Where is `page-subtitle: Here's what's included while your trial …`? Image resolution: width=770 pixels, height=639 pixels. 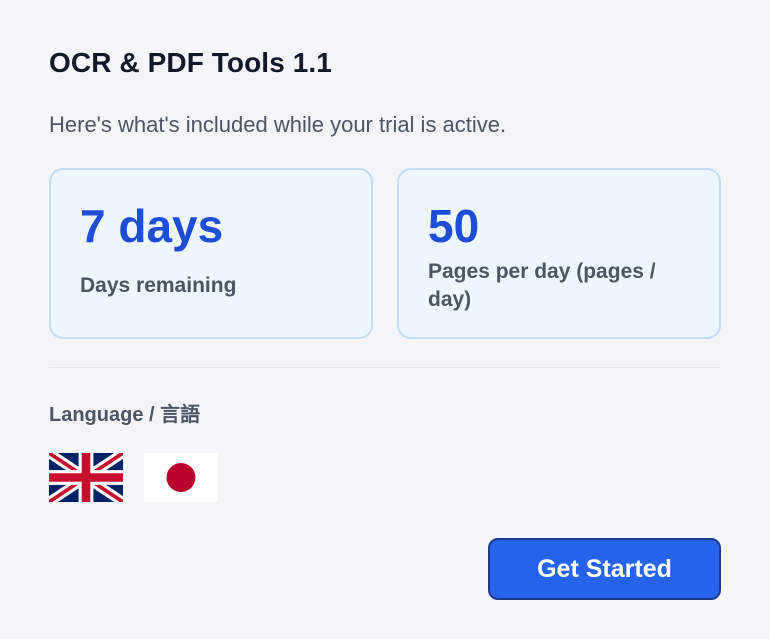
page-subtitle: Here's what's included while your trial … is located at coordinates (278, 124).